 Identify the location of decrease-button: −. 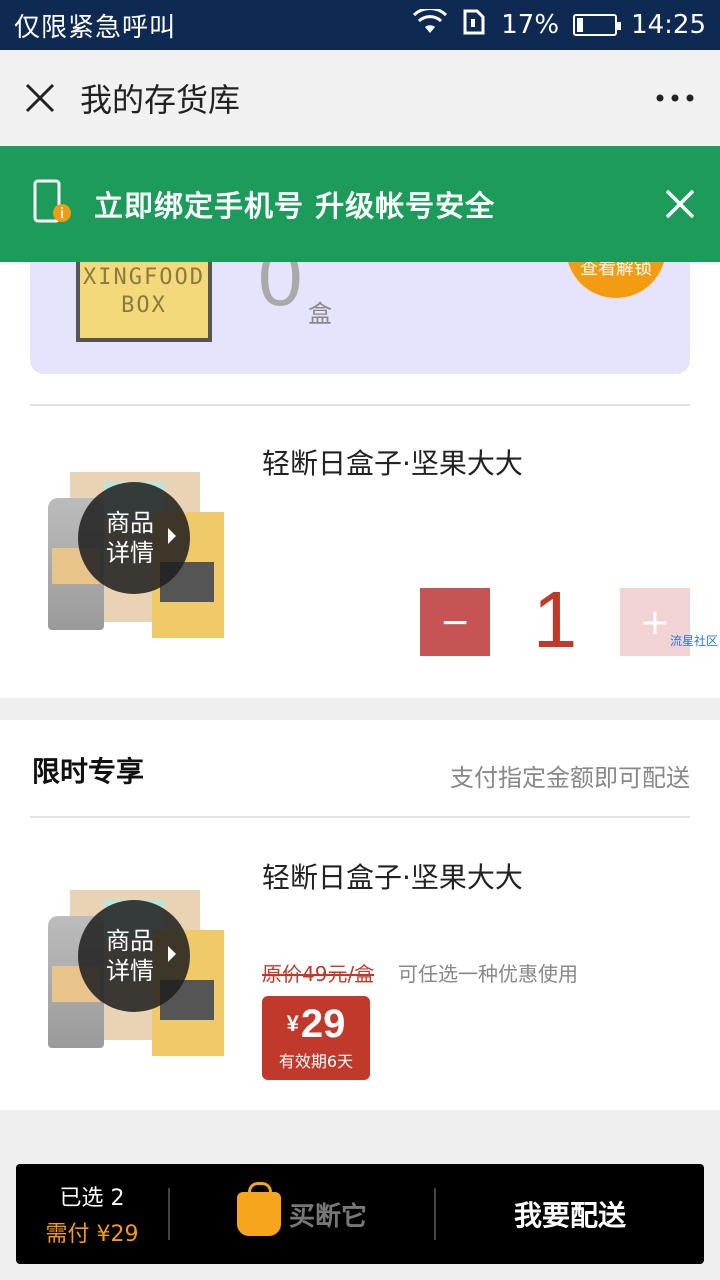
(455, 622).